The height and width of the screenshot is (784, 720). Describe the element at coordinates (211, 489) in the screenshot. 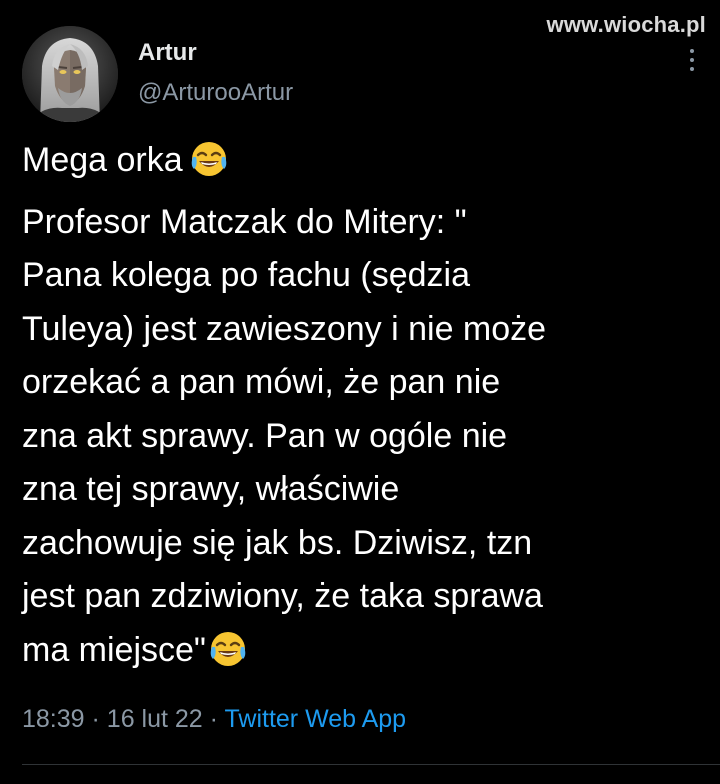

I see `tweet-line: zna tej sprawy, właściwie` at that location.